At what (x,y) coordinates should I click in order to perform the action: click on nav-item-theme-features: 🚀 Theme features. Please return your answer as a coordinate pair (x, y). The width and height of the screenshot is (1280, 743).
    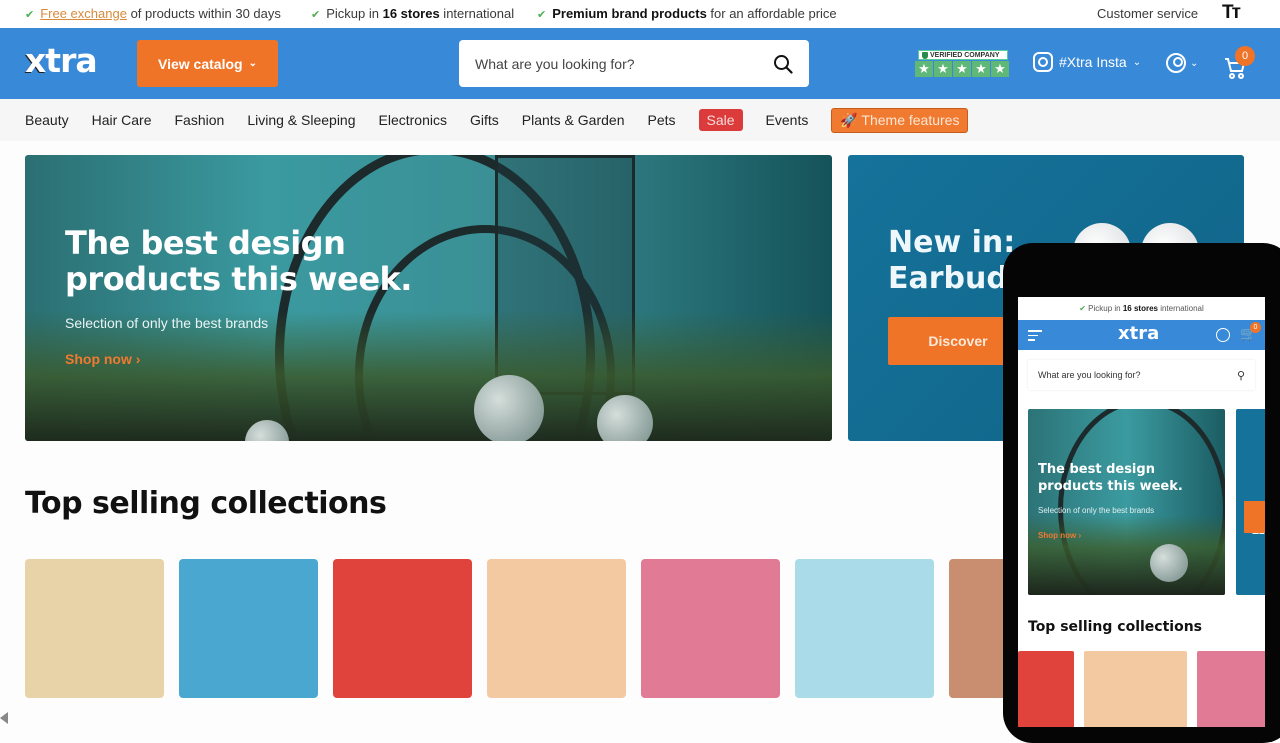
    Looking at the image, I should click on (900, 120).